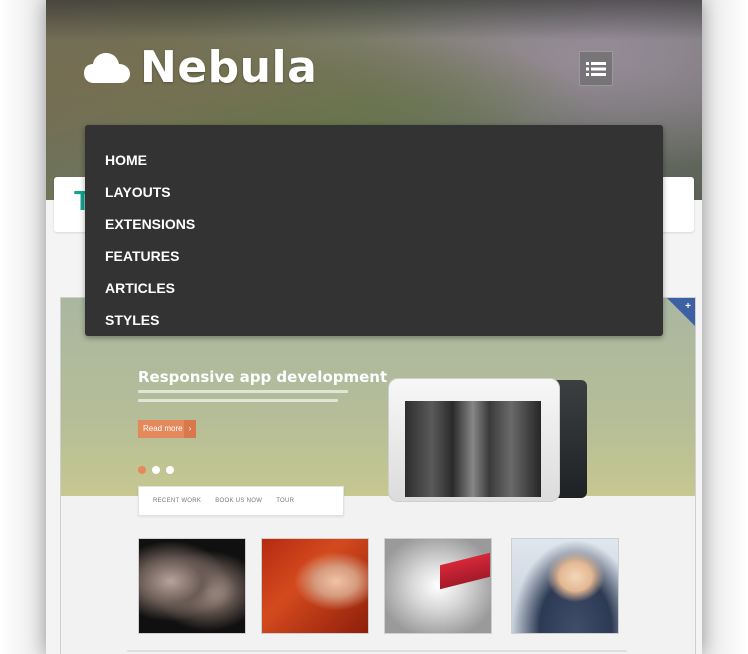 The height and width of the screenshot is (654, 748). What do you see at coordinates (374, 20) in the screenshot?
I see `header-hero-fade` at bounding box center [374, 20].